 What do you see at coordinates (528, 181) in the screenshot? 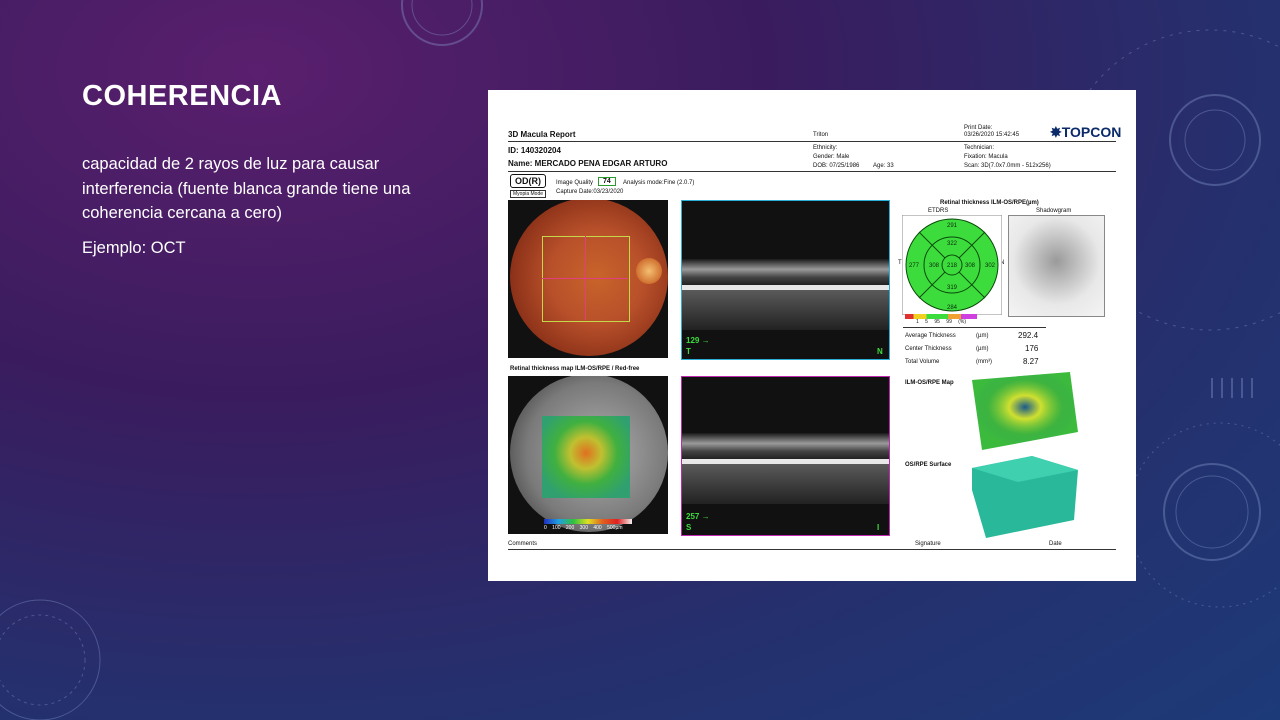
I see `eye-badge: OD(R)` at bounding box center [528, 181].